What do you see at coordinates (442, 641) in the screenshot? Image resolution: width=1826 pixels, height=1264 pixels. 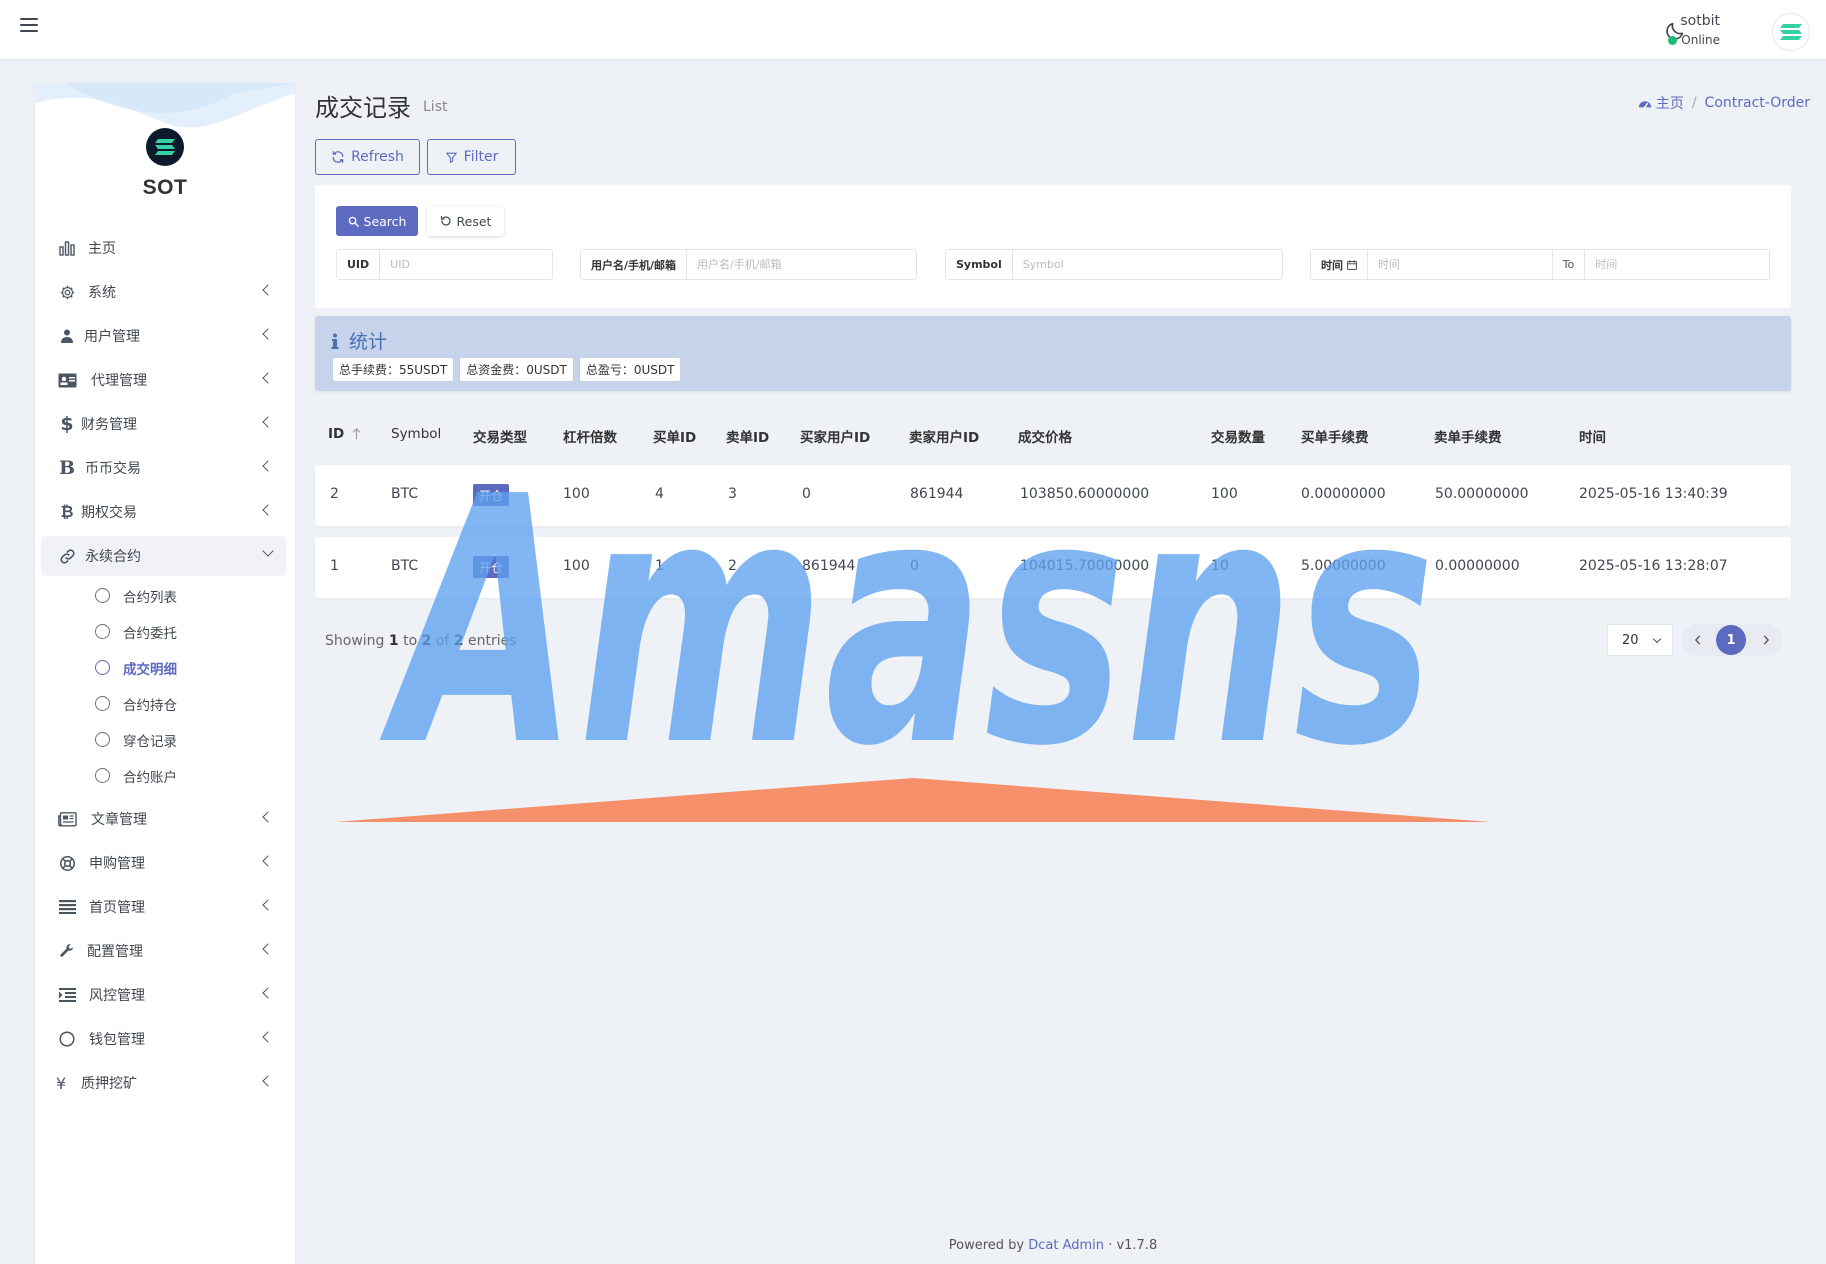 I see `showing-of-word: of` at bounding box center [442, 641].